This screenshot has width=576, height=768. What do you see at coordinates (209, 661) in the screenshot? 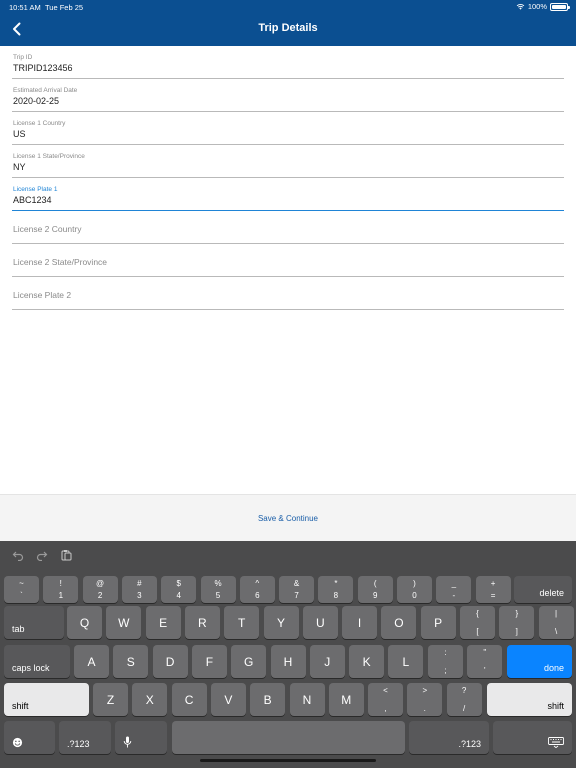
I see `letter-key: F` at bounding box center [209, 661].